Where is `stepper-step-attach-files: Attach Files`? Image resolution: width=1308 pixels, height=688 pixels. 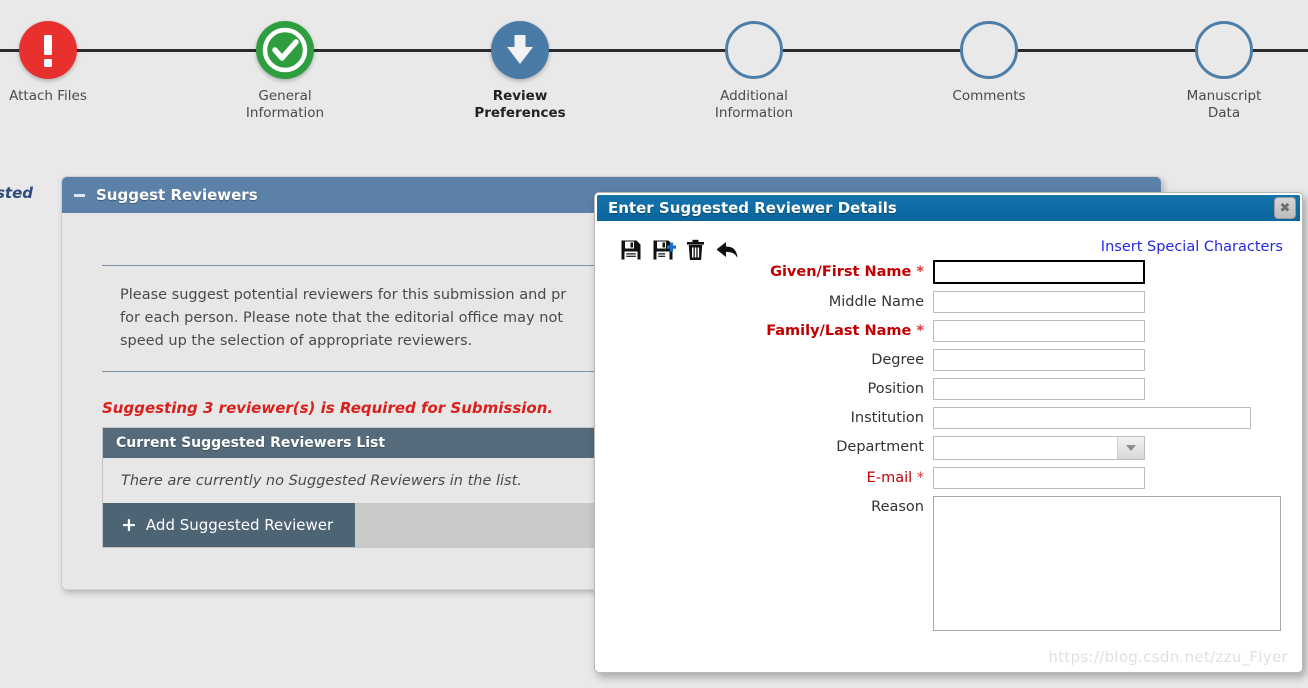
stepper-step-attach-files: Attach Files is located at coordinates (64, 52).